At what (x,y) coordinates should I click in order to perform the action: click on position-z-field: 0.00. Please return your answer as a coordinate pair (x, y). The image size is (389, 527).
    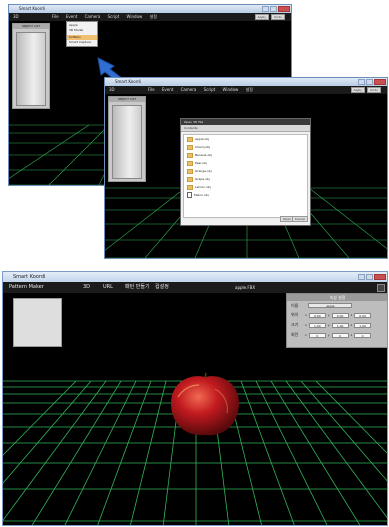
    Looking at the image, I should click on (363, 315).